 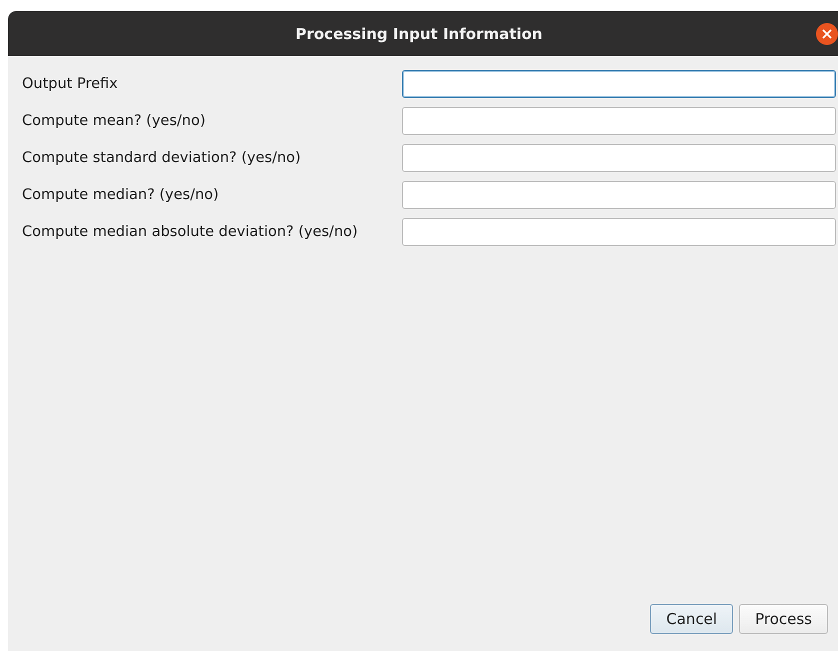 I want to click on field-label: Compute median absolute deviation? (yes/no), so click(x=190, y=232).